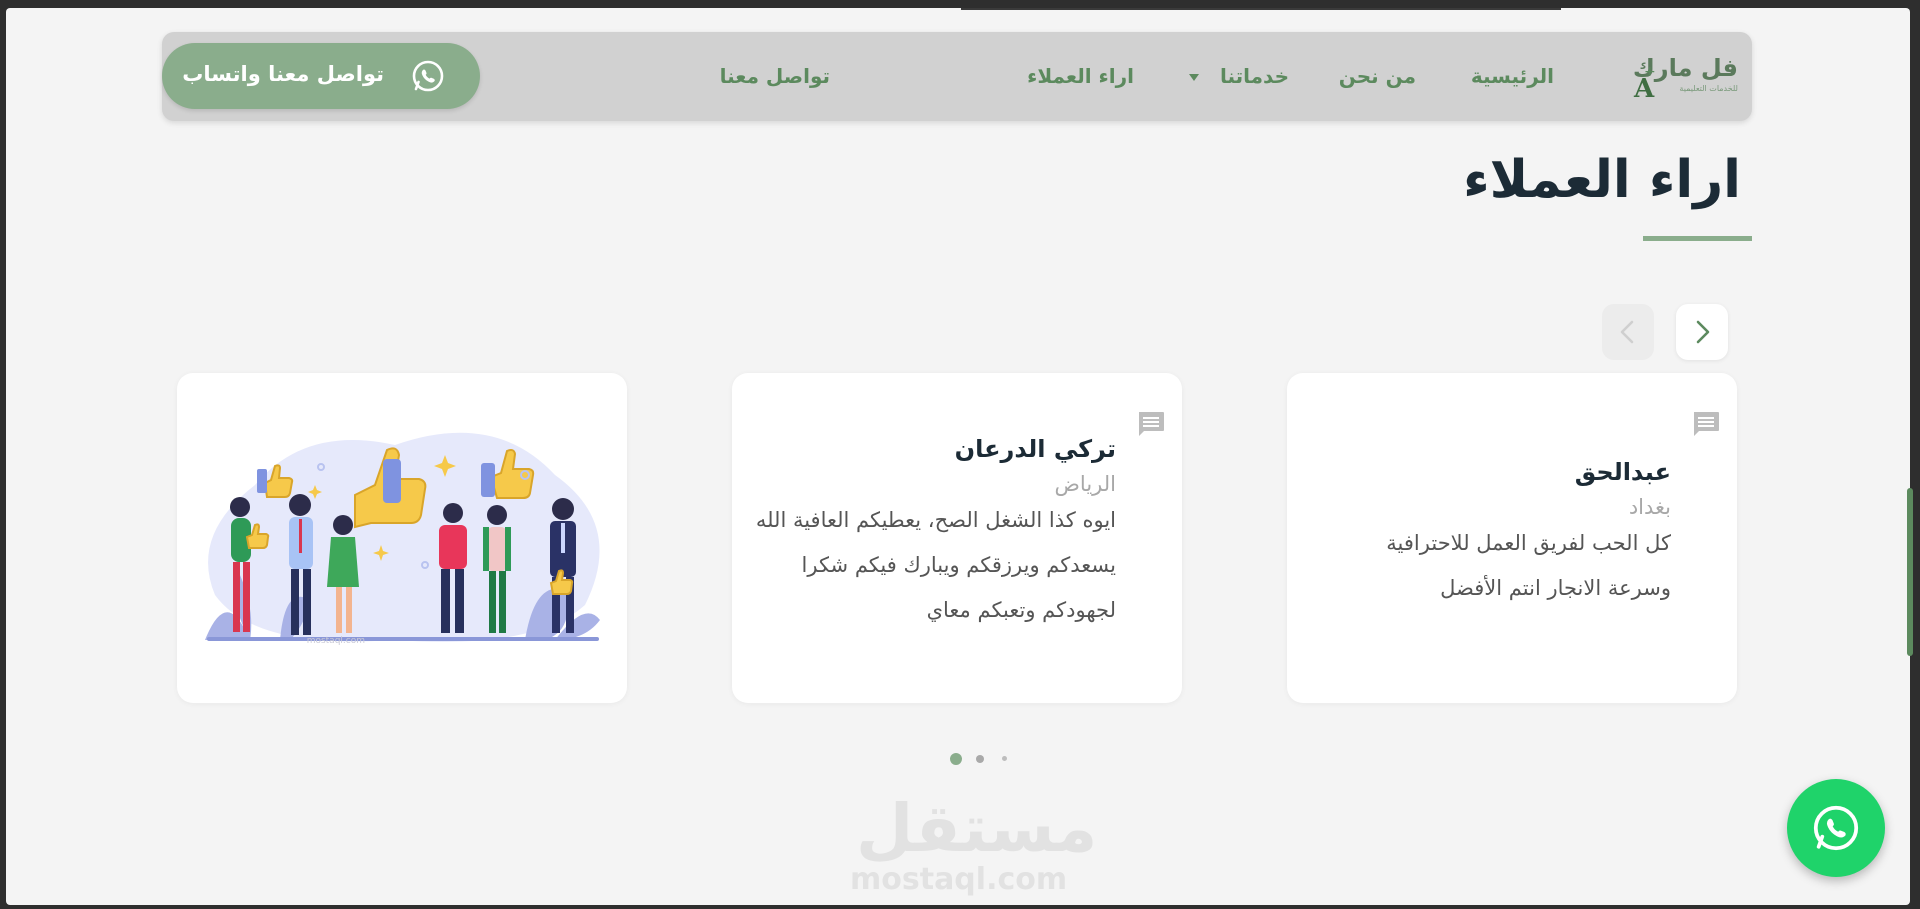 This screenshot has width=1920, height=909. What do you see at coordinates (1708, 88) in the screenshot?
I see `logo-subtext: للخدمات التعليمية` at bounding box center [1708, 88].